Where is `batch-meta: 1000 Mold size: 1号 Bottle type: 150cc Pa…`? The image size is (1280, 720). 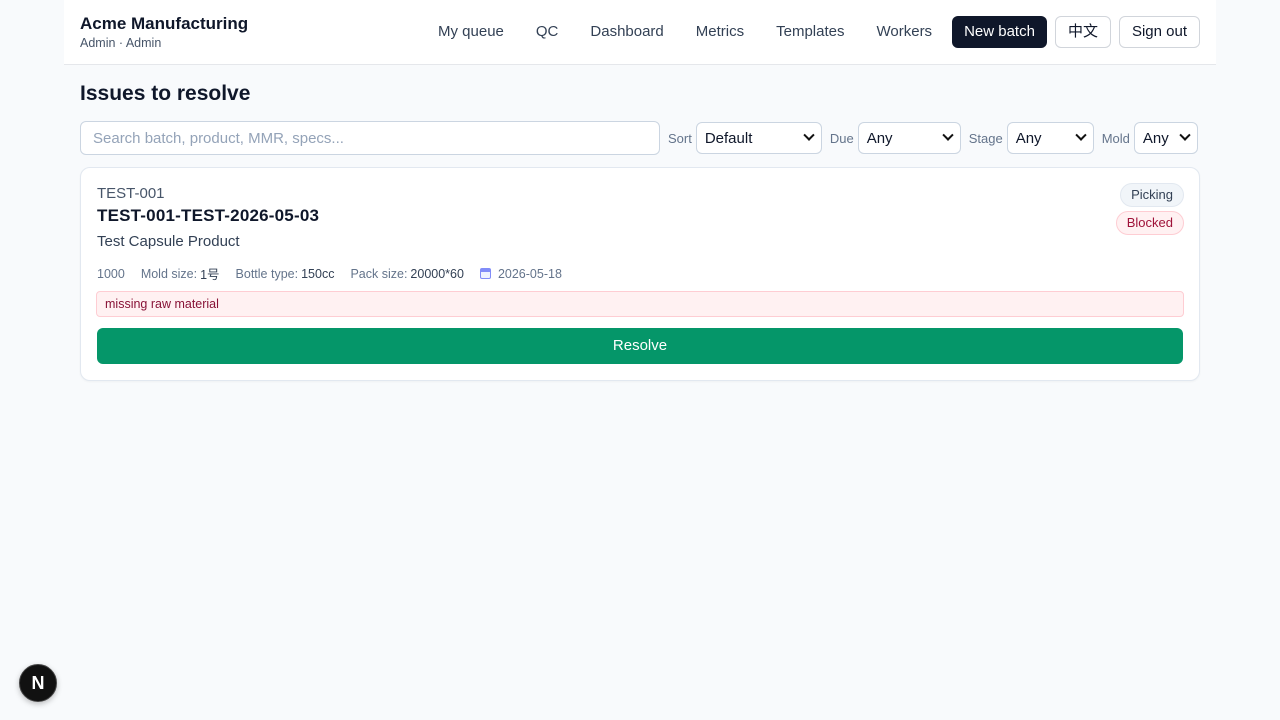
batch-meta: 1000 Mold size: 1号 Bottle type: 150cc Pa… is located at coordinates (337, 273).